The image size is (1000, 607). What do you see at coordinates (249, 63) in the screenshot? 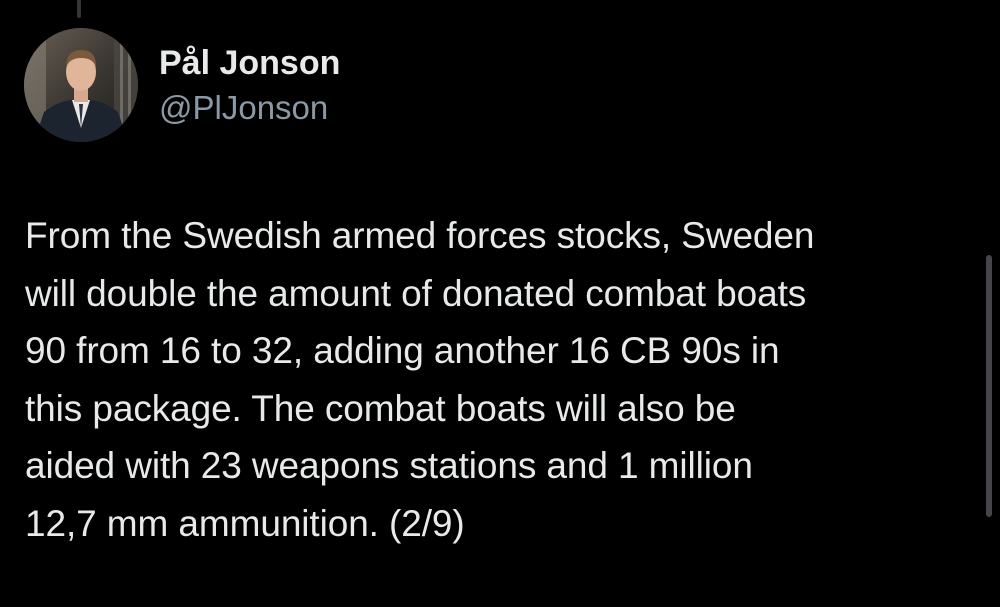
I see `author-display-name: Pål Jonson` at bounding box center [249, 63].